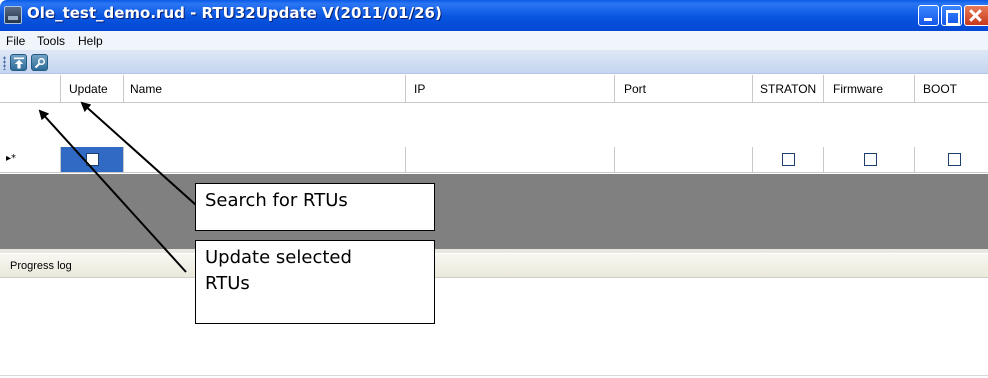 This screenshot has width=988, height=378. What do you see at coordinates (265, 160) in the screenshot?
I see `cell-name` at bounding box center [265, 160].